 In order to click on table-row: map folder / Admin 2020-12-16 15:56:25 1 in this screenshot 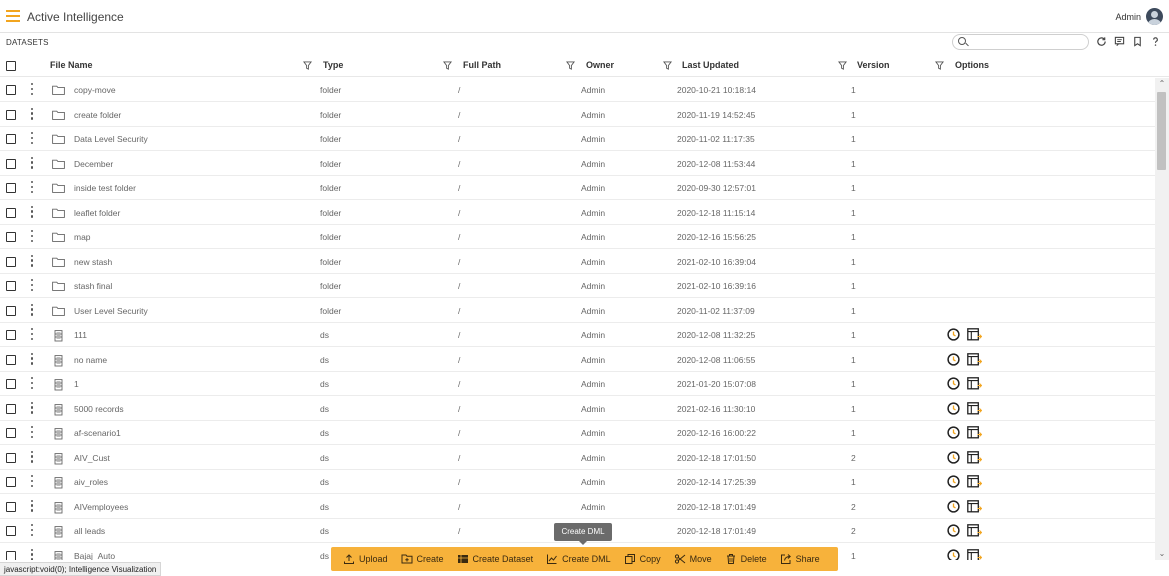, I will do `click(577, 237)`.